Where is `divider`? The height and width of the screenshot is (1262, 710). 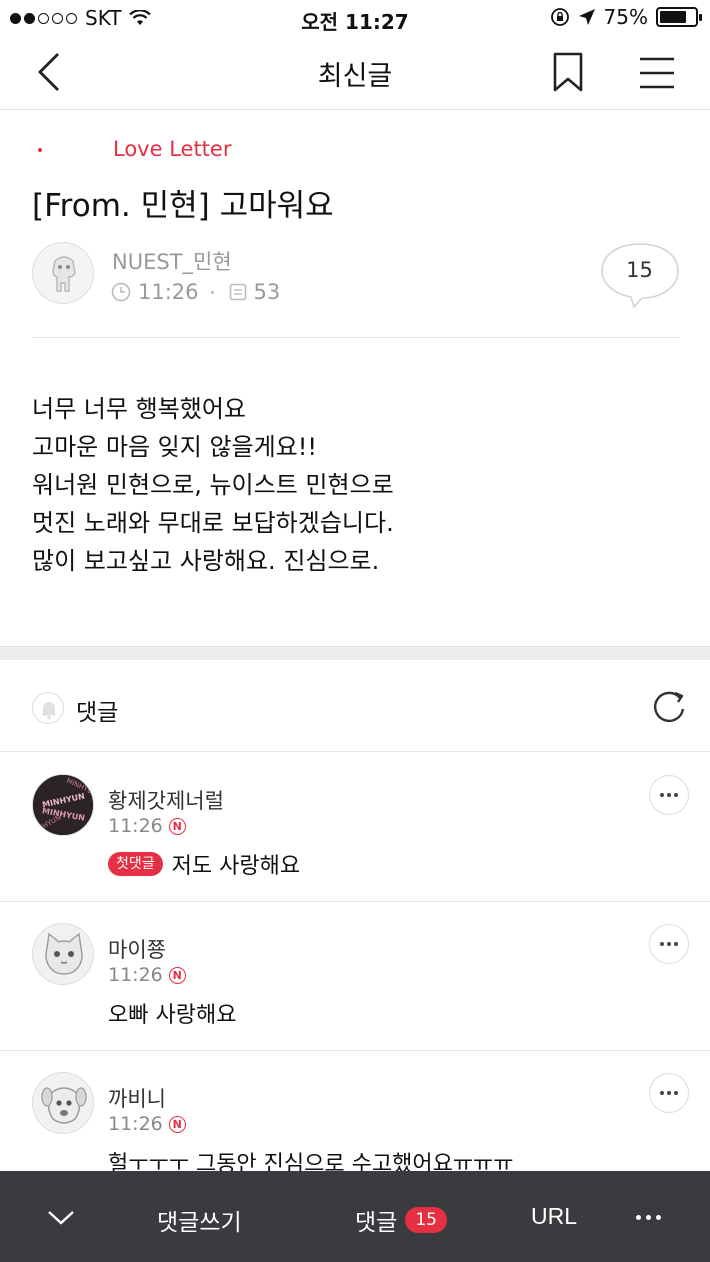 divider is located at coordinates (355, 337).